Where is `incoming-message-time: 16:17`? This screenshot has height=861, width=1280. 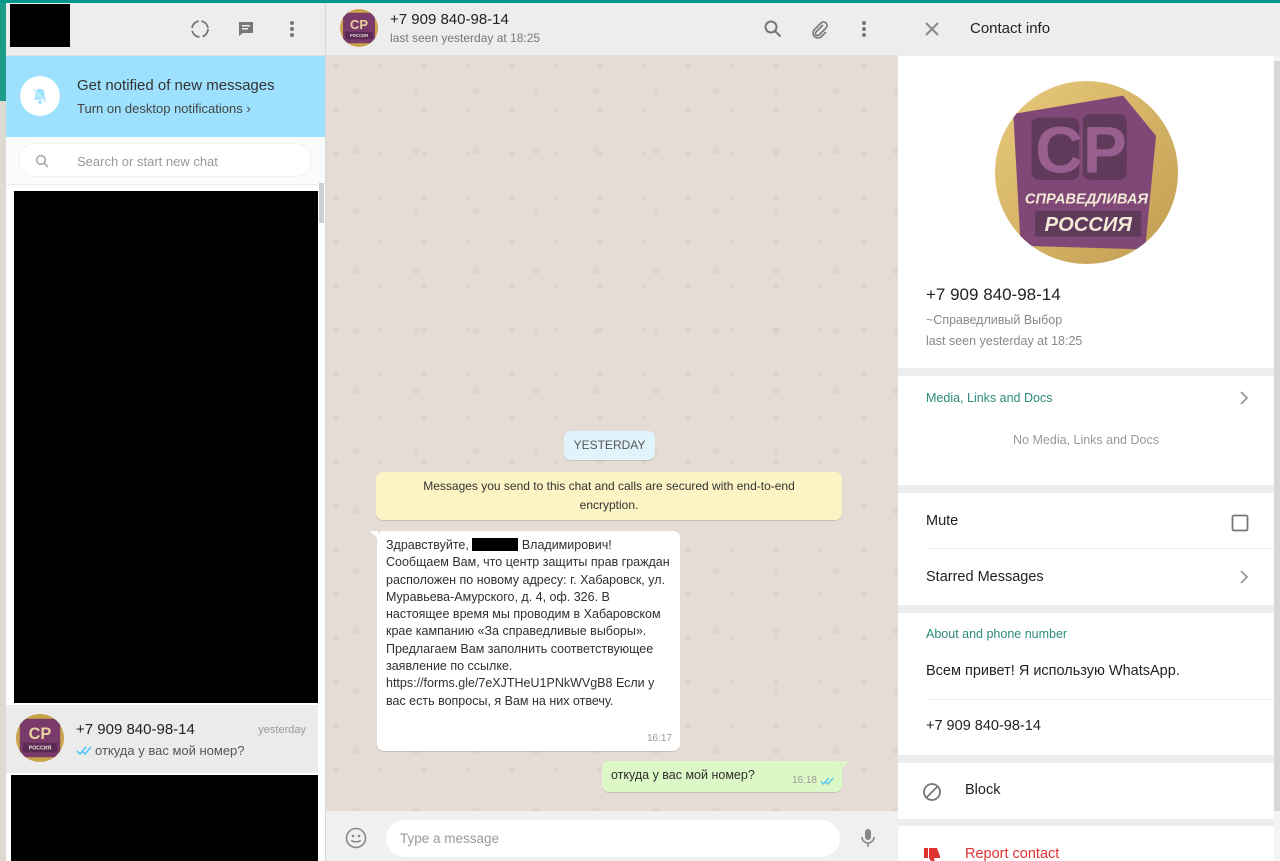
incoming-message-time: 16:17 is located at coordinates (659, 738).